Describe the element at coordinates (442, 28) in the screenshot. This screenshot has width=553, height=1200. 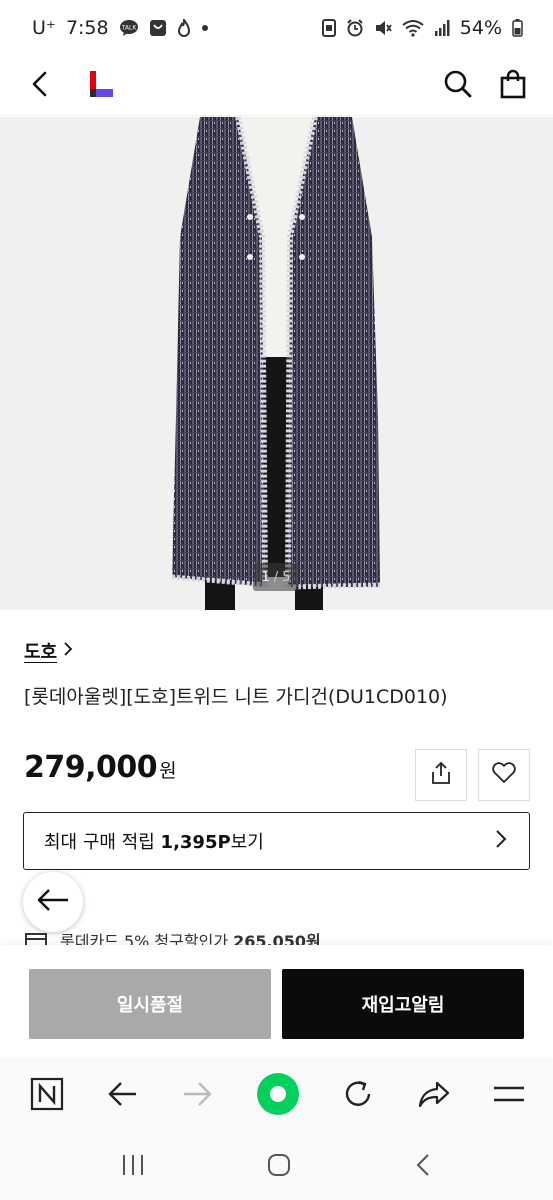
I see `signal-icon` at that location.